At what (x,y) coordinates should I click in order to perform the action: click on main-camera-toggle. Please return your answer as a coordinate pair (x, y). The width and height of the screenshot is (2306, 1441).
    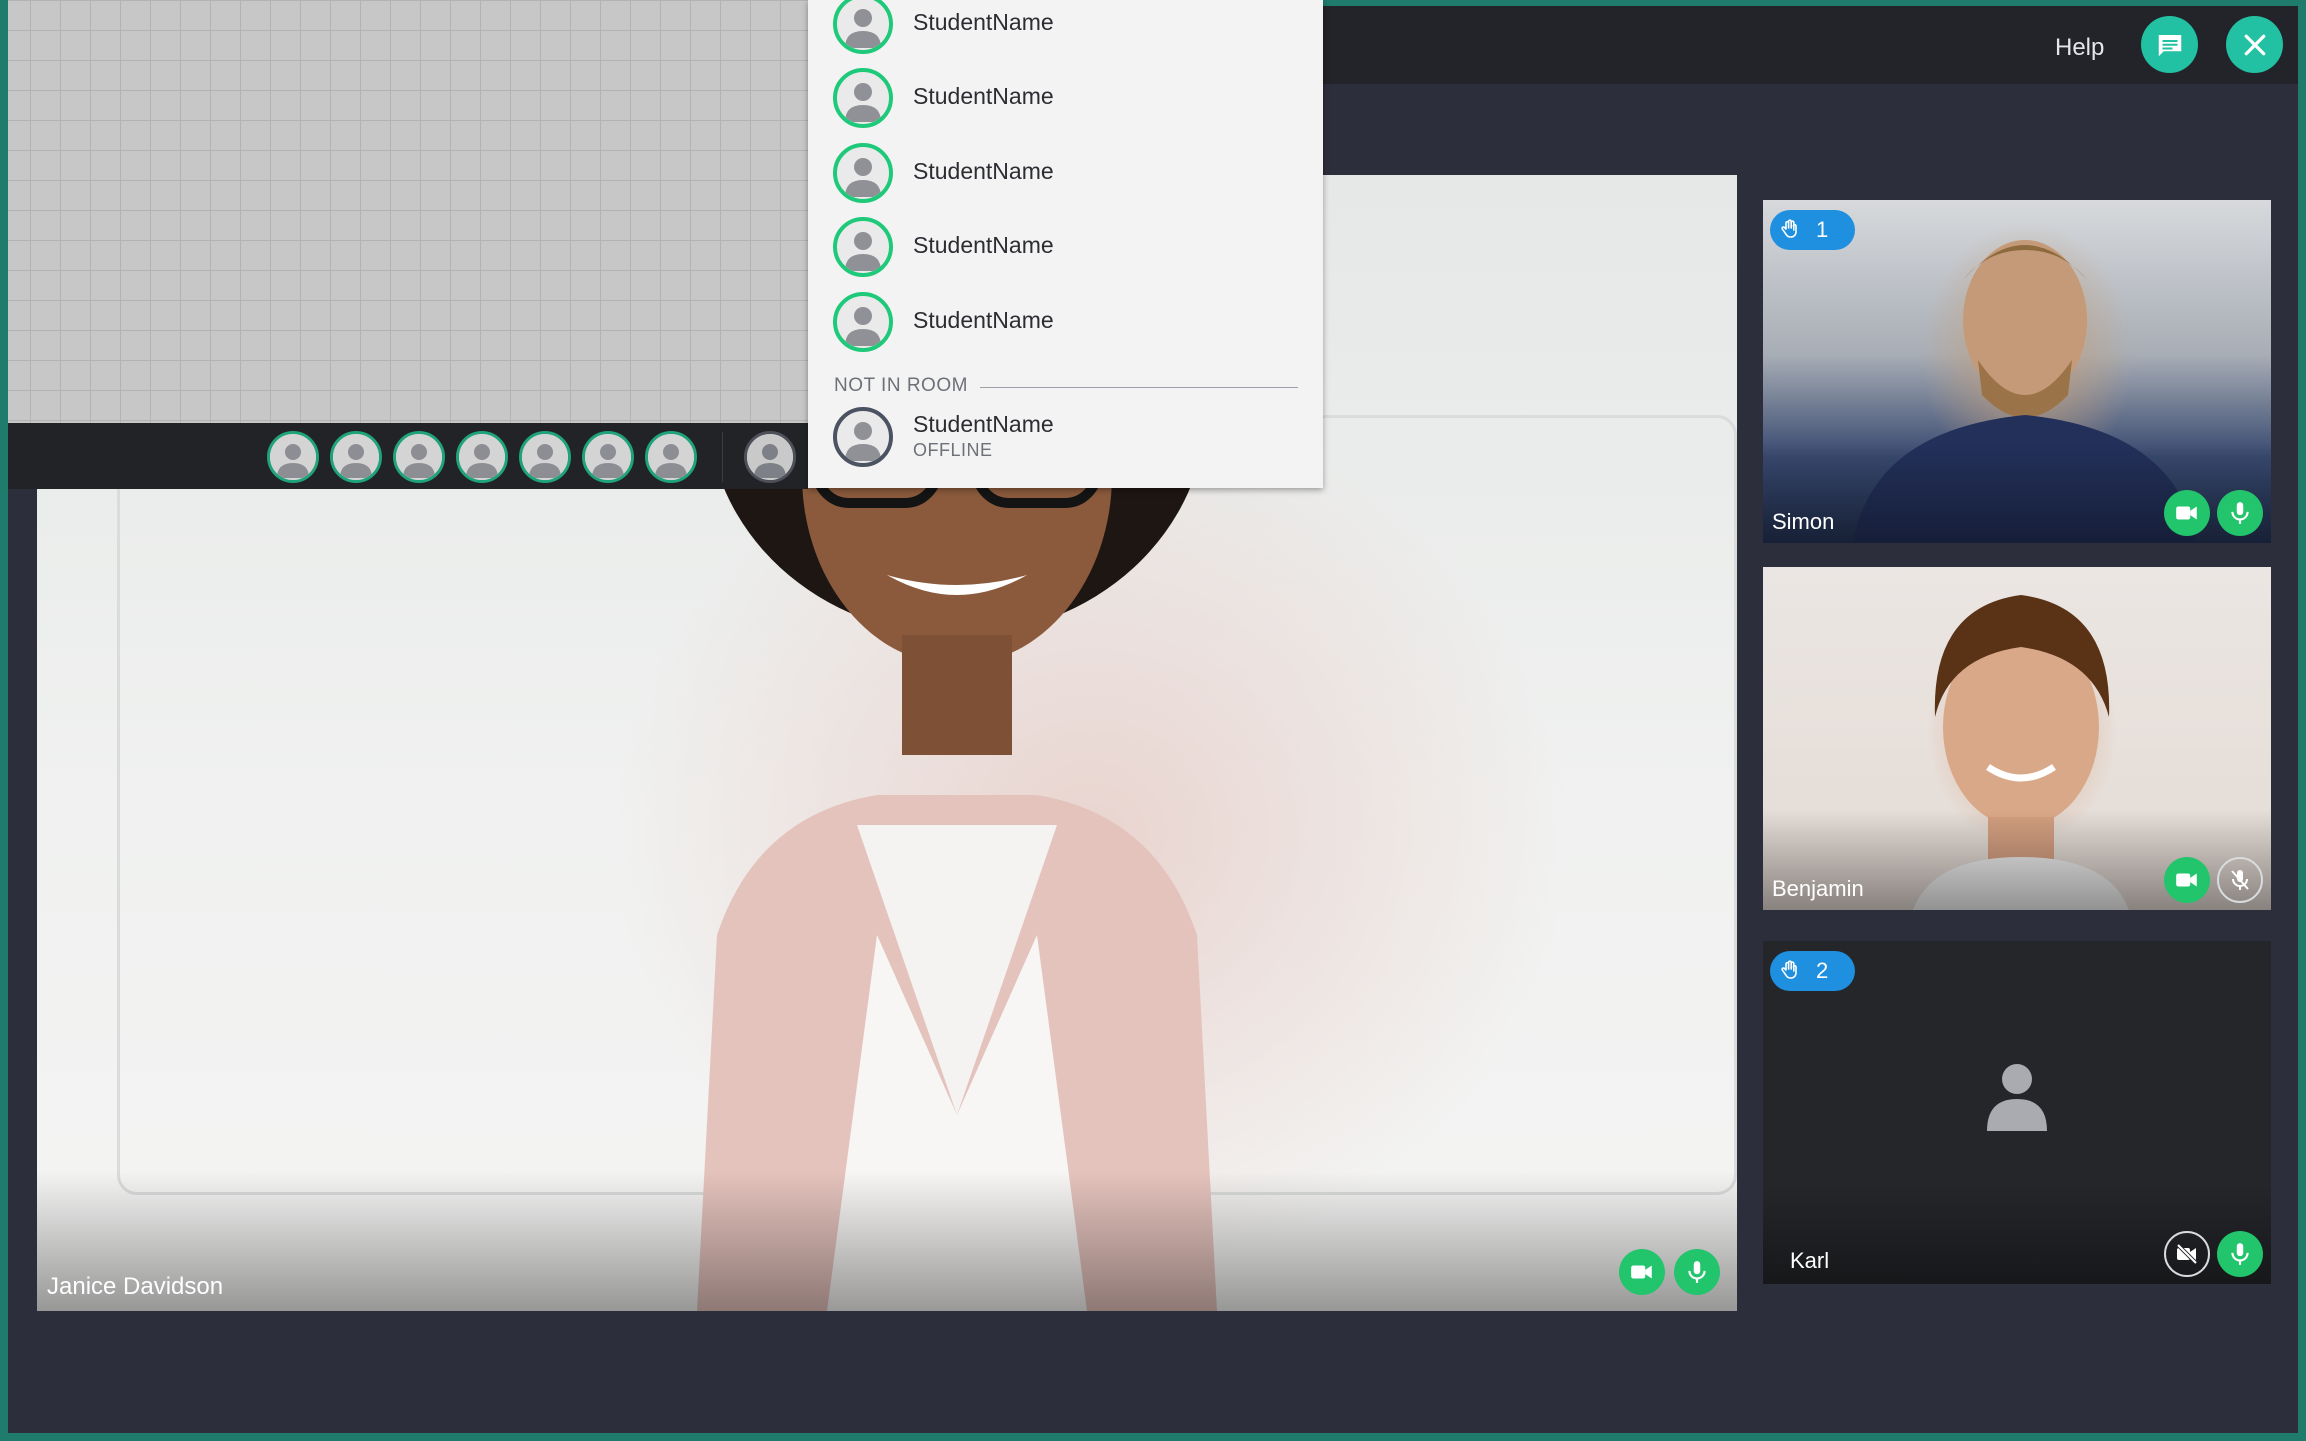
    Looking at the image, I should click on (1642, 1272).